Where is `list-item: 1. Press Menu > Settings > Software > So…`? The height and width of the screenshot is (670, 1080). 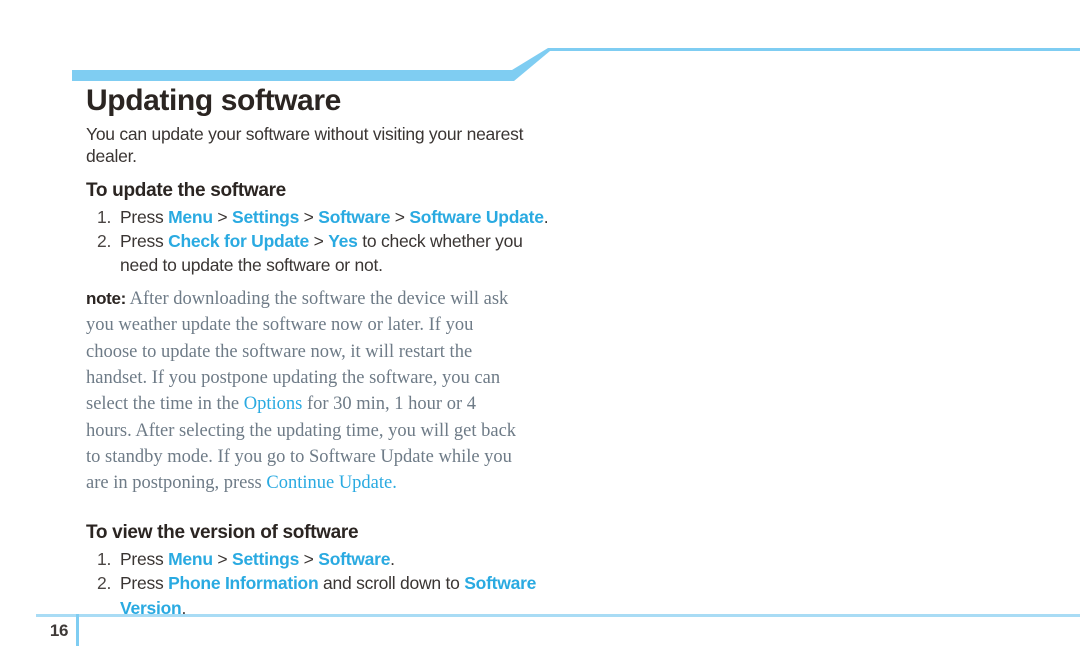
list-item: 1. Press Menu > Settings > Software > So… is located at coordinates (321, 217).